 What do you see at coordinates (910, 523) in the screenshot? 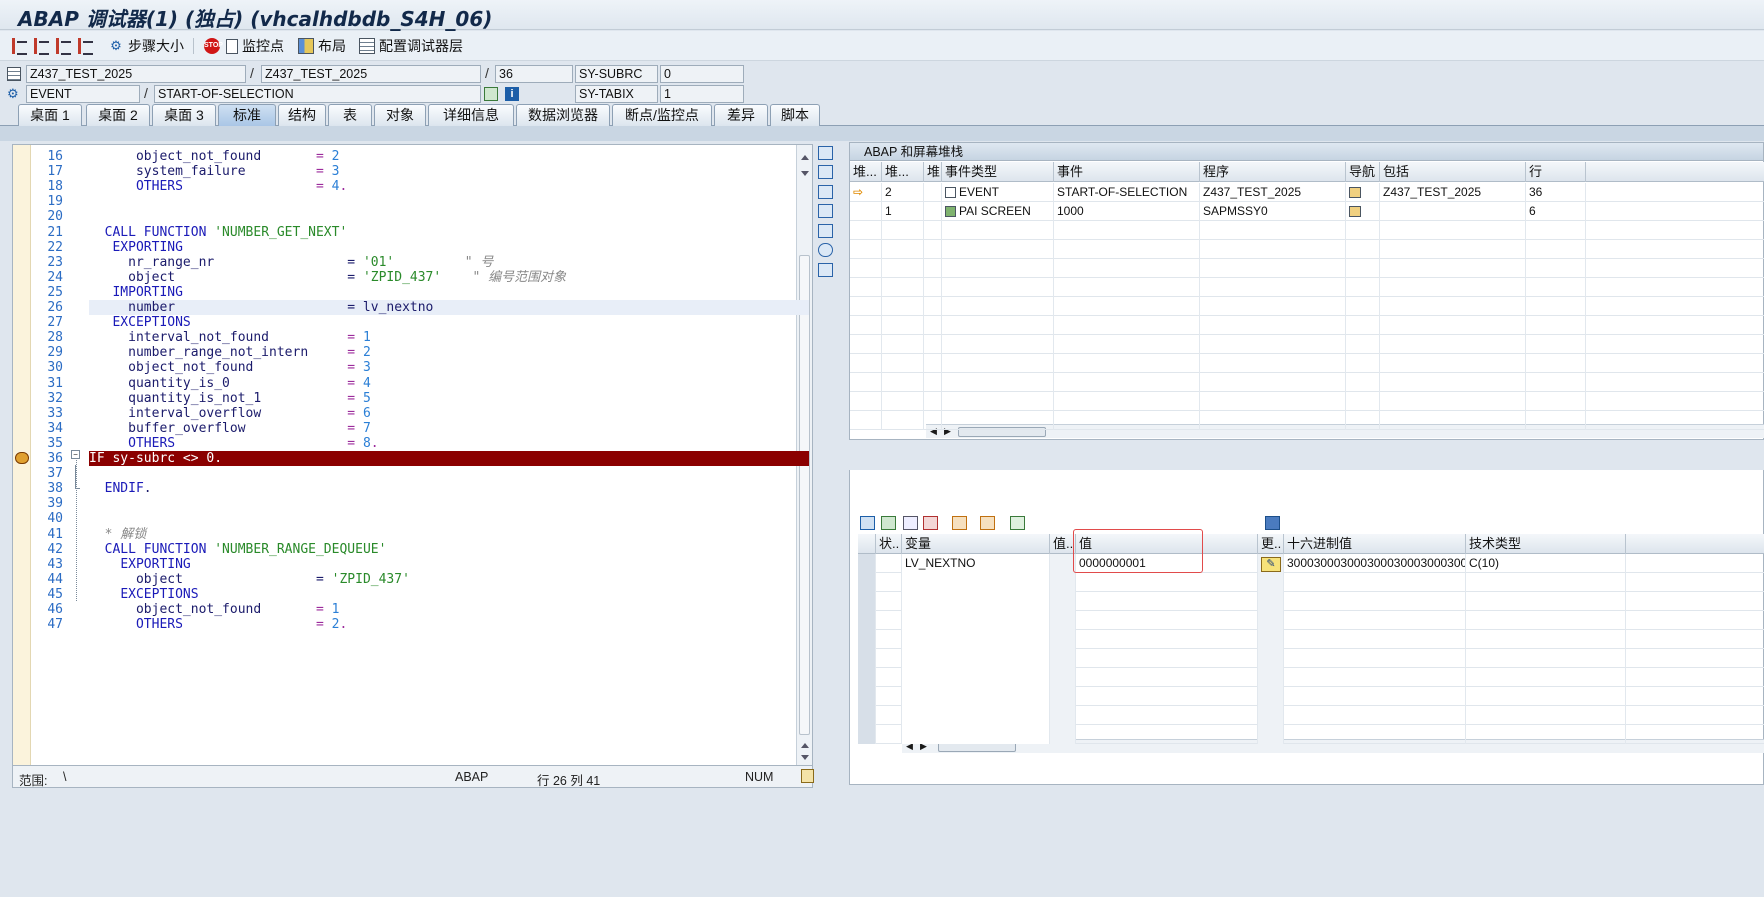
I see `copy-icon` at bounding box center [910, 523].